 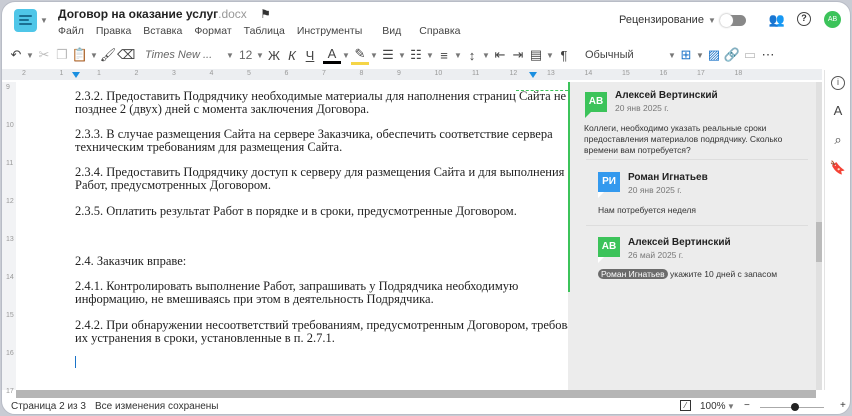 I want to click on undo-icon: ↶, so click(x=16, y=55).